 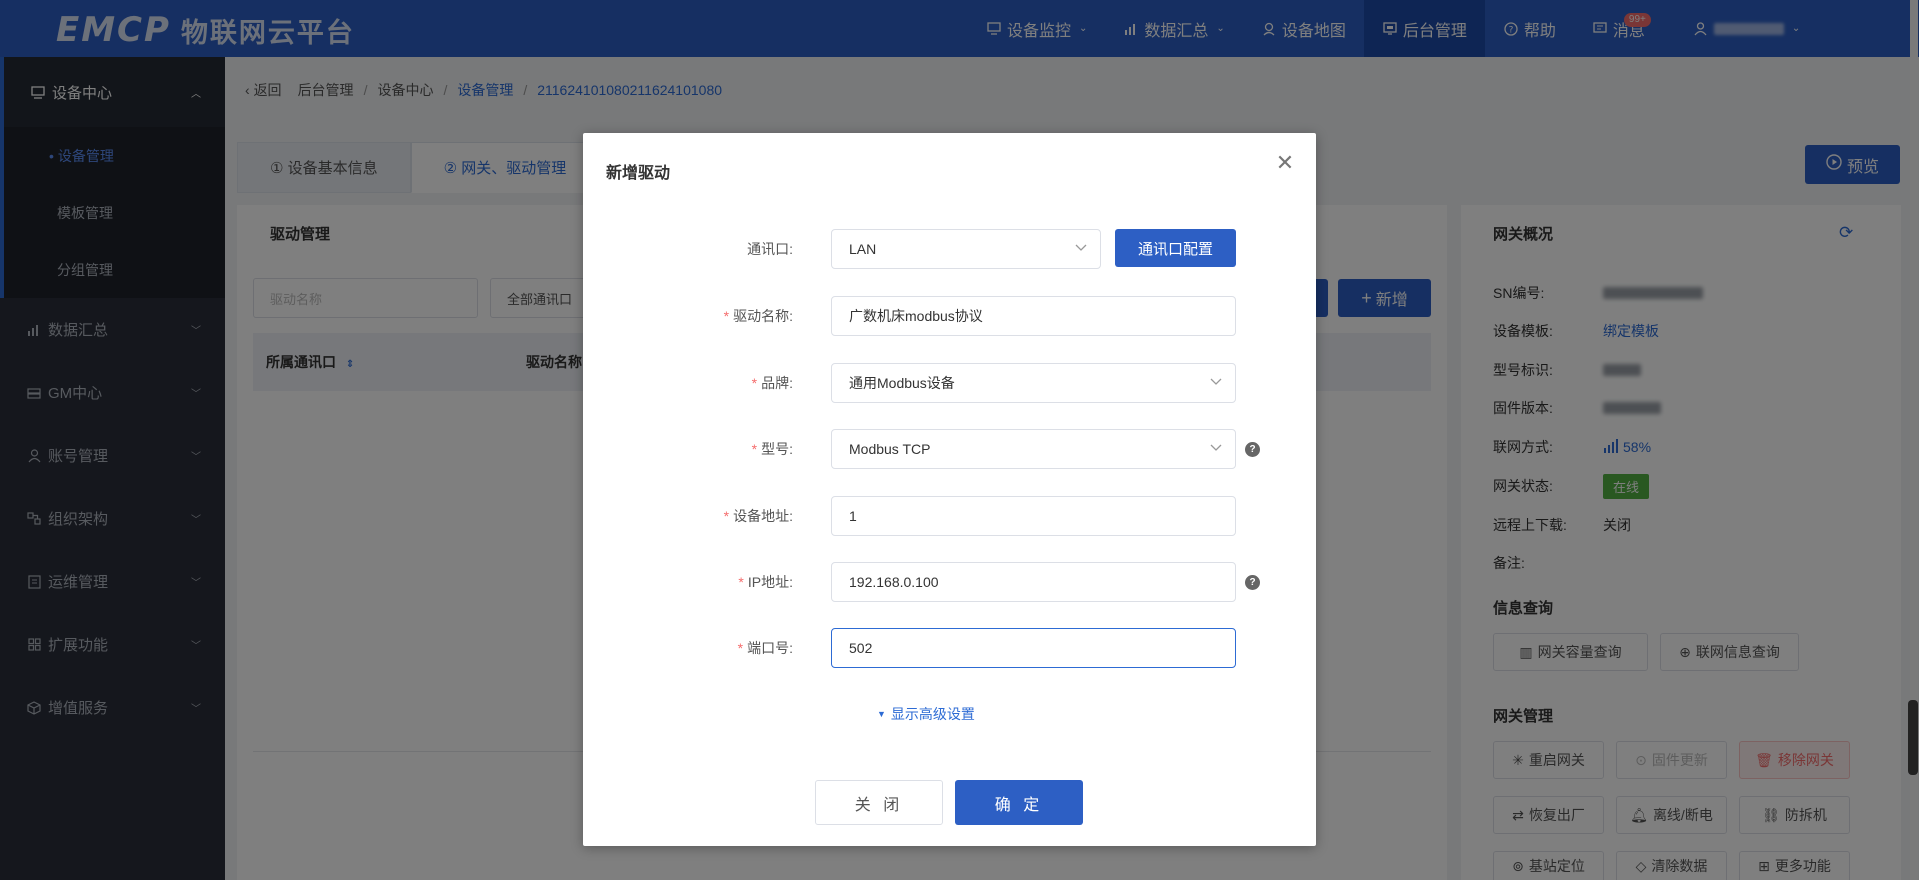 I want to click on form-row-ip: * IP地址: 192.168.0.100 ?, so click(x=949, y=582).